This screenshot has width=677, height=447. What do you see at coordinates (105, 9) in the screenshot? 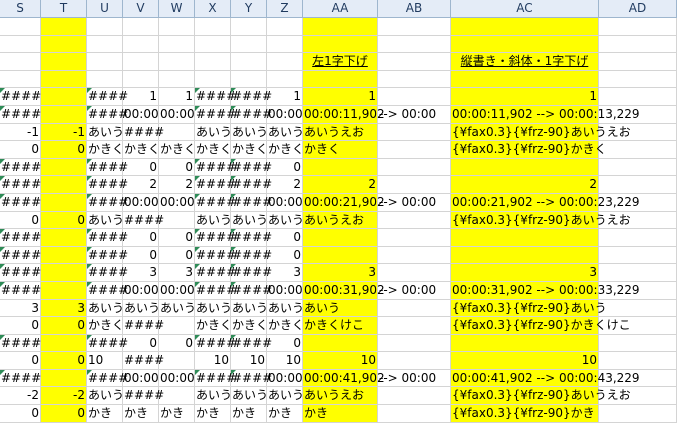
I see `column-header-u: U` at bounding box center [105, 9].